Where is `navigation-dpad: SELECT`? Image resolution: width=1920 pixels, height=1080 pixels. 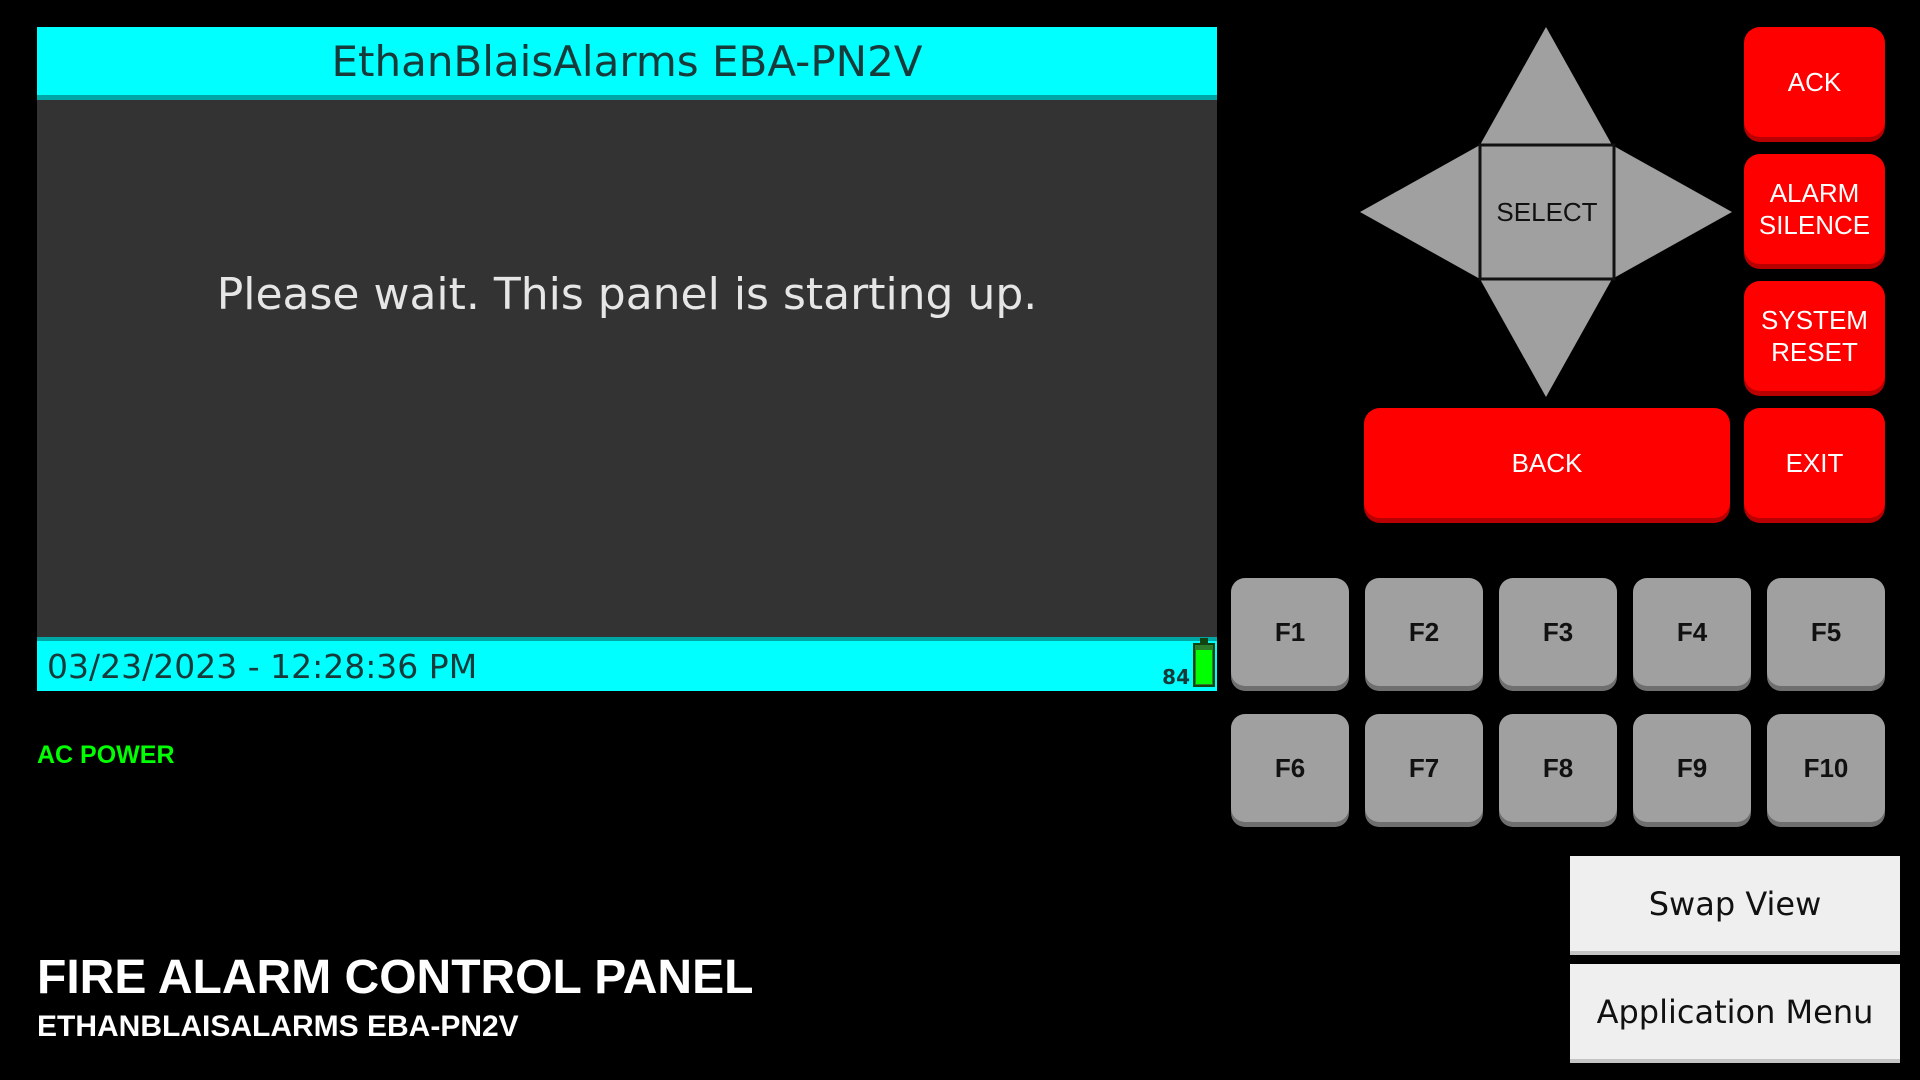
navigation-dpad: SELECT is located at coordinates (1546, 212).